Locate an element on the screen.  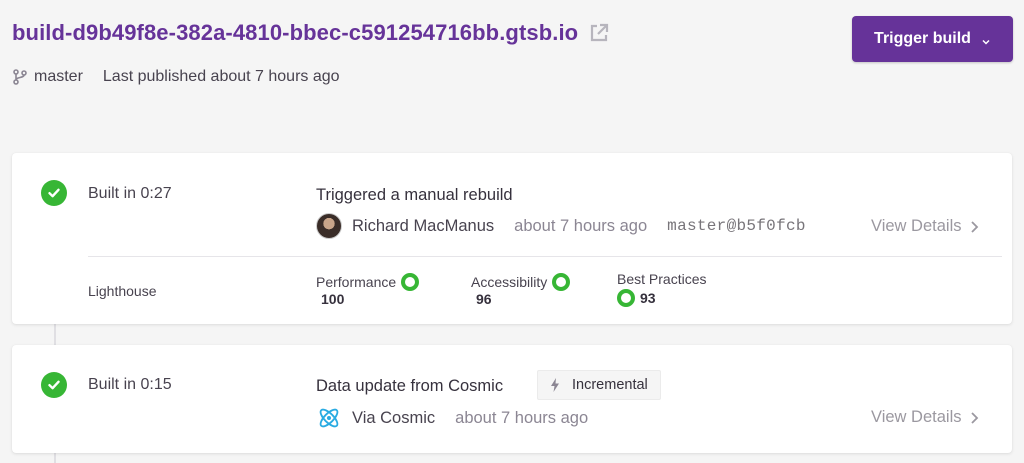
metric-name: Accessibility is located at coordinates (509, 282).